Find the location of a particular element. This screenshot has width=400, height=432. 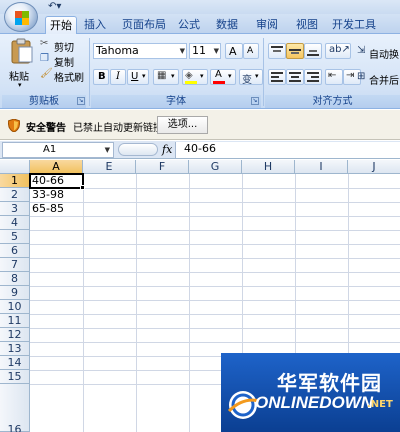

clipboard-launcher-icon: ↘ is located at coordinates (81, 101).